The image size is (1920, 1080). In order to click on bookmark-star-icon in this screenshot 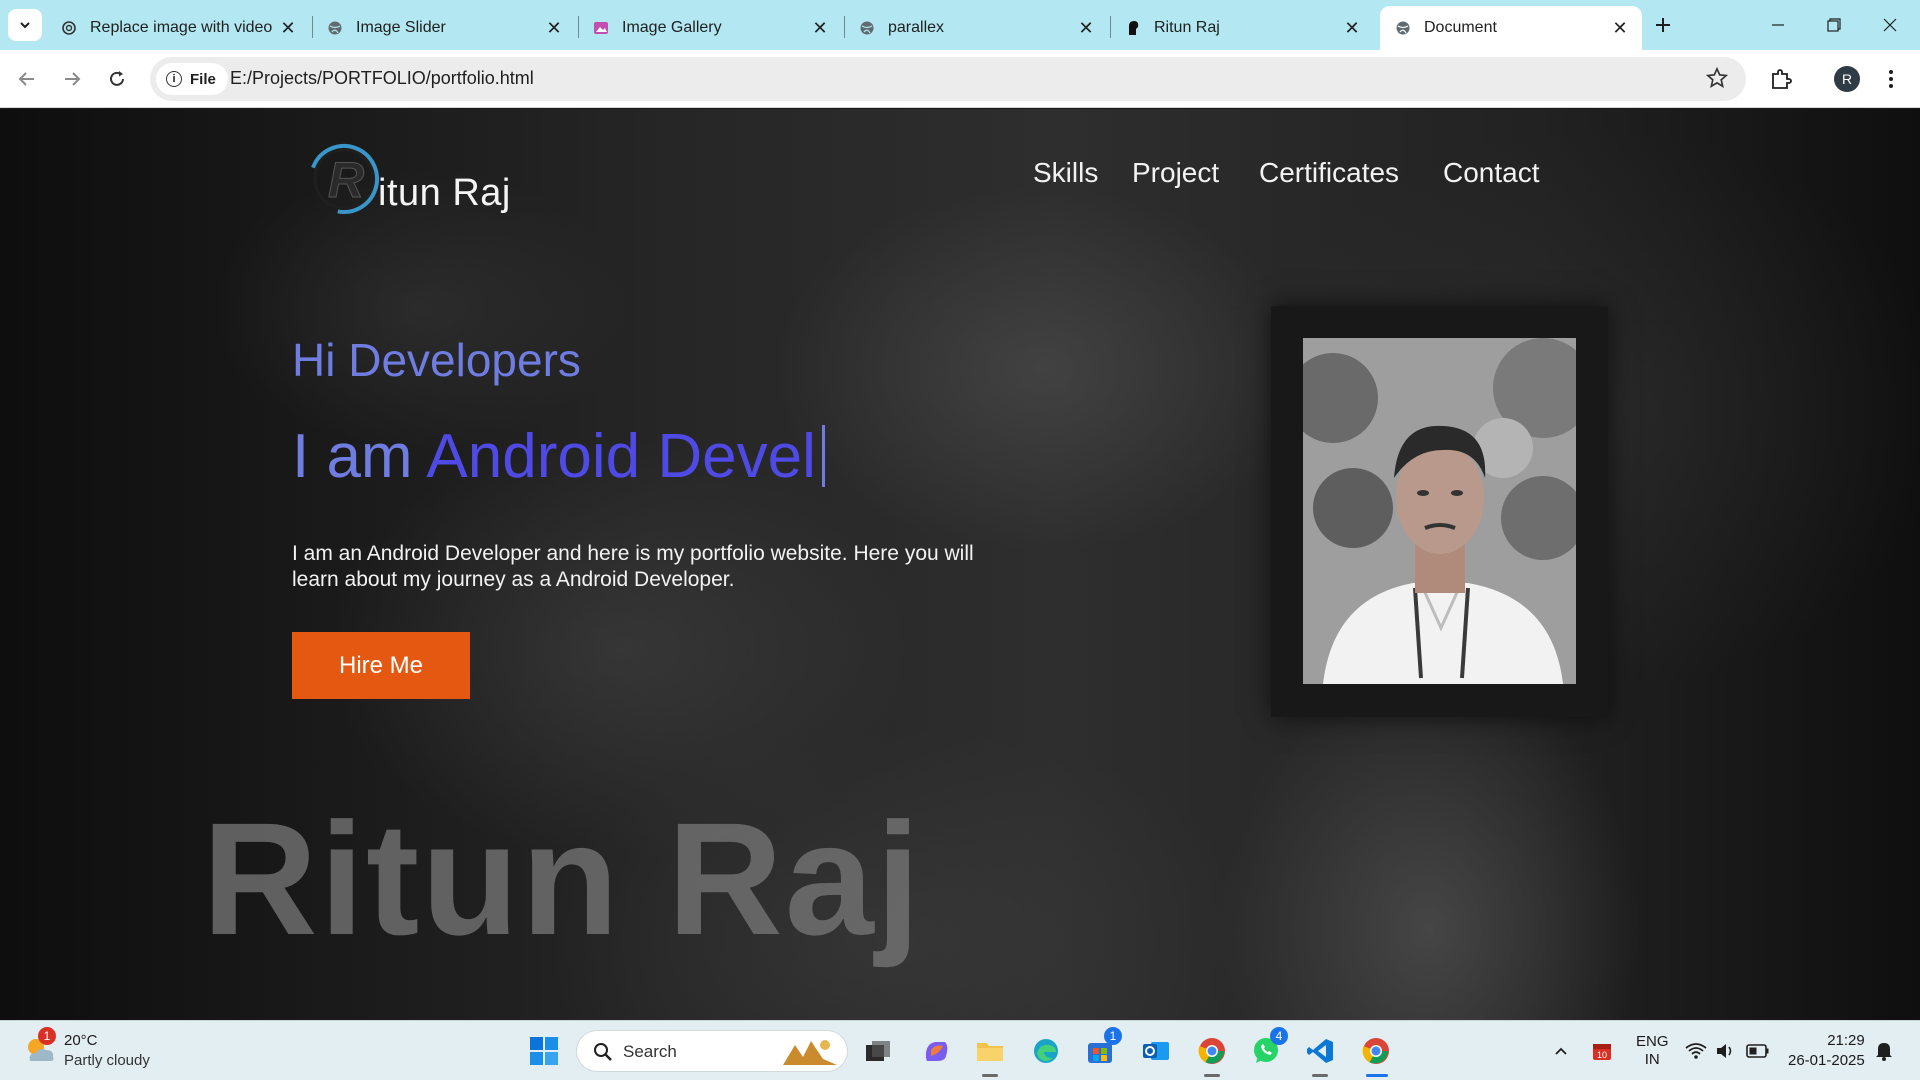, I will do `click(1717, 78)`.